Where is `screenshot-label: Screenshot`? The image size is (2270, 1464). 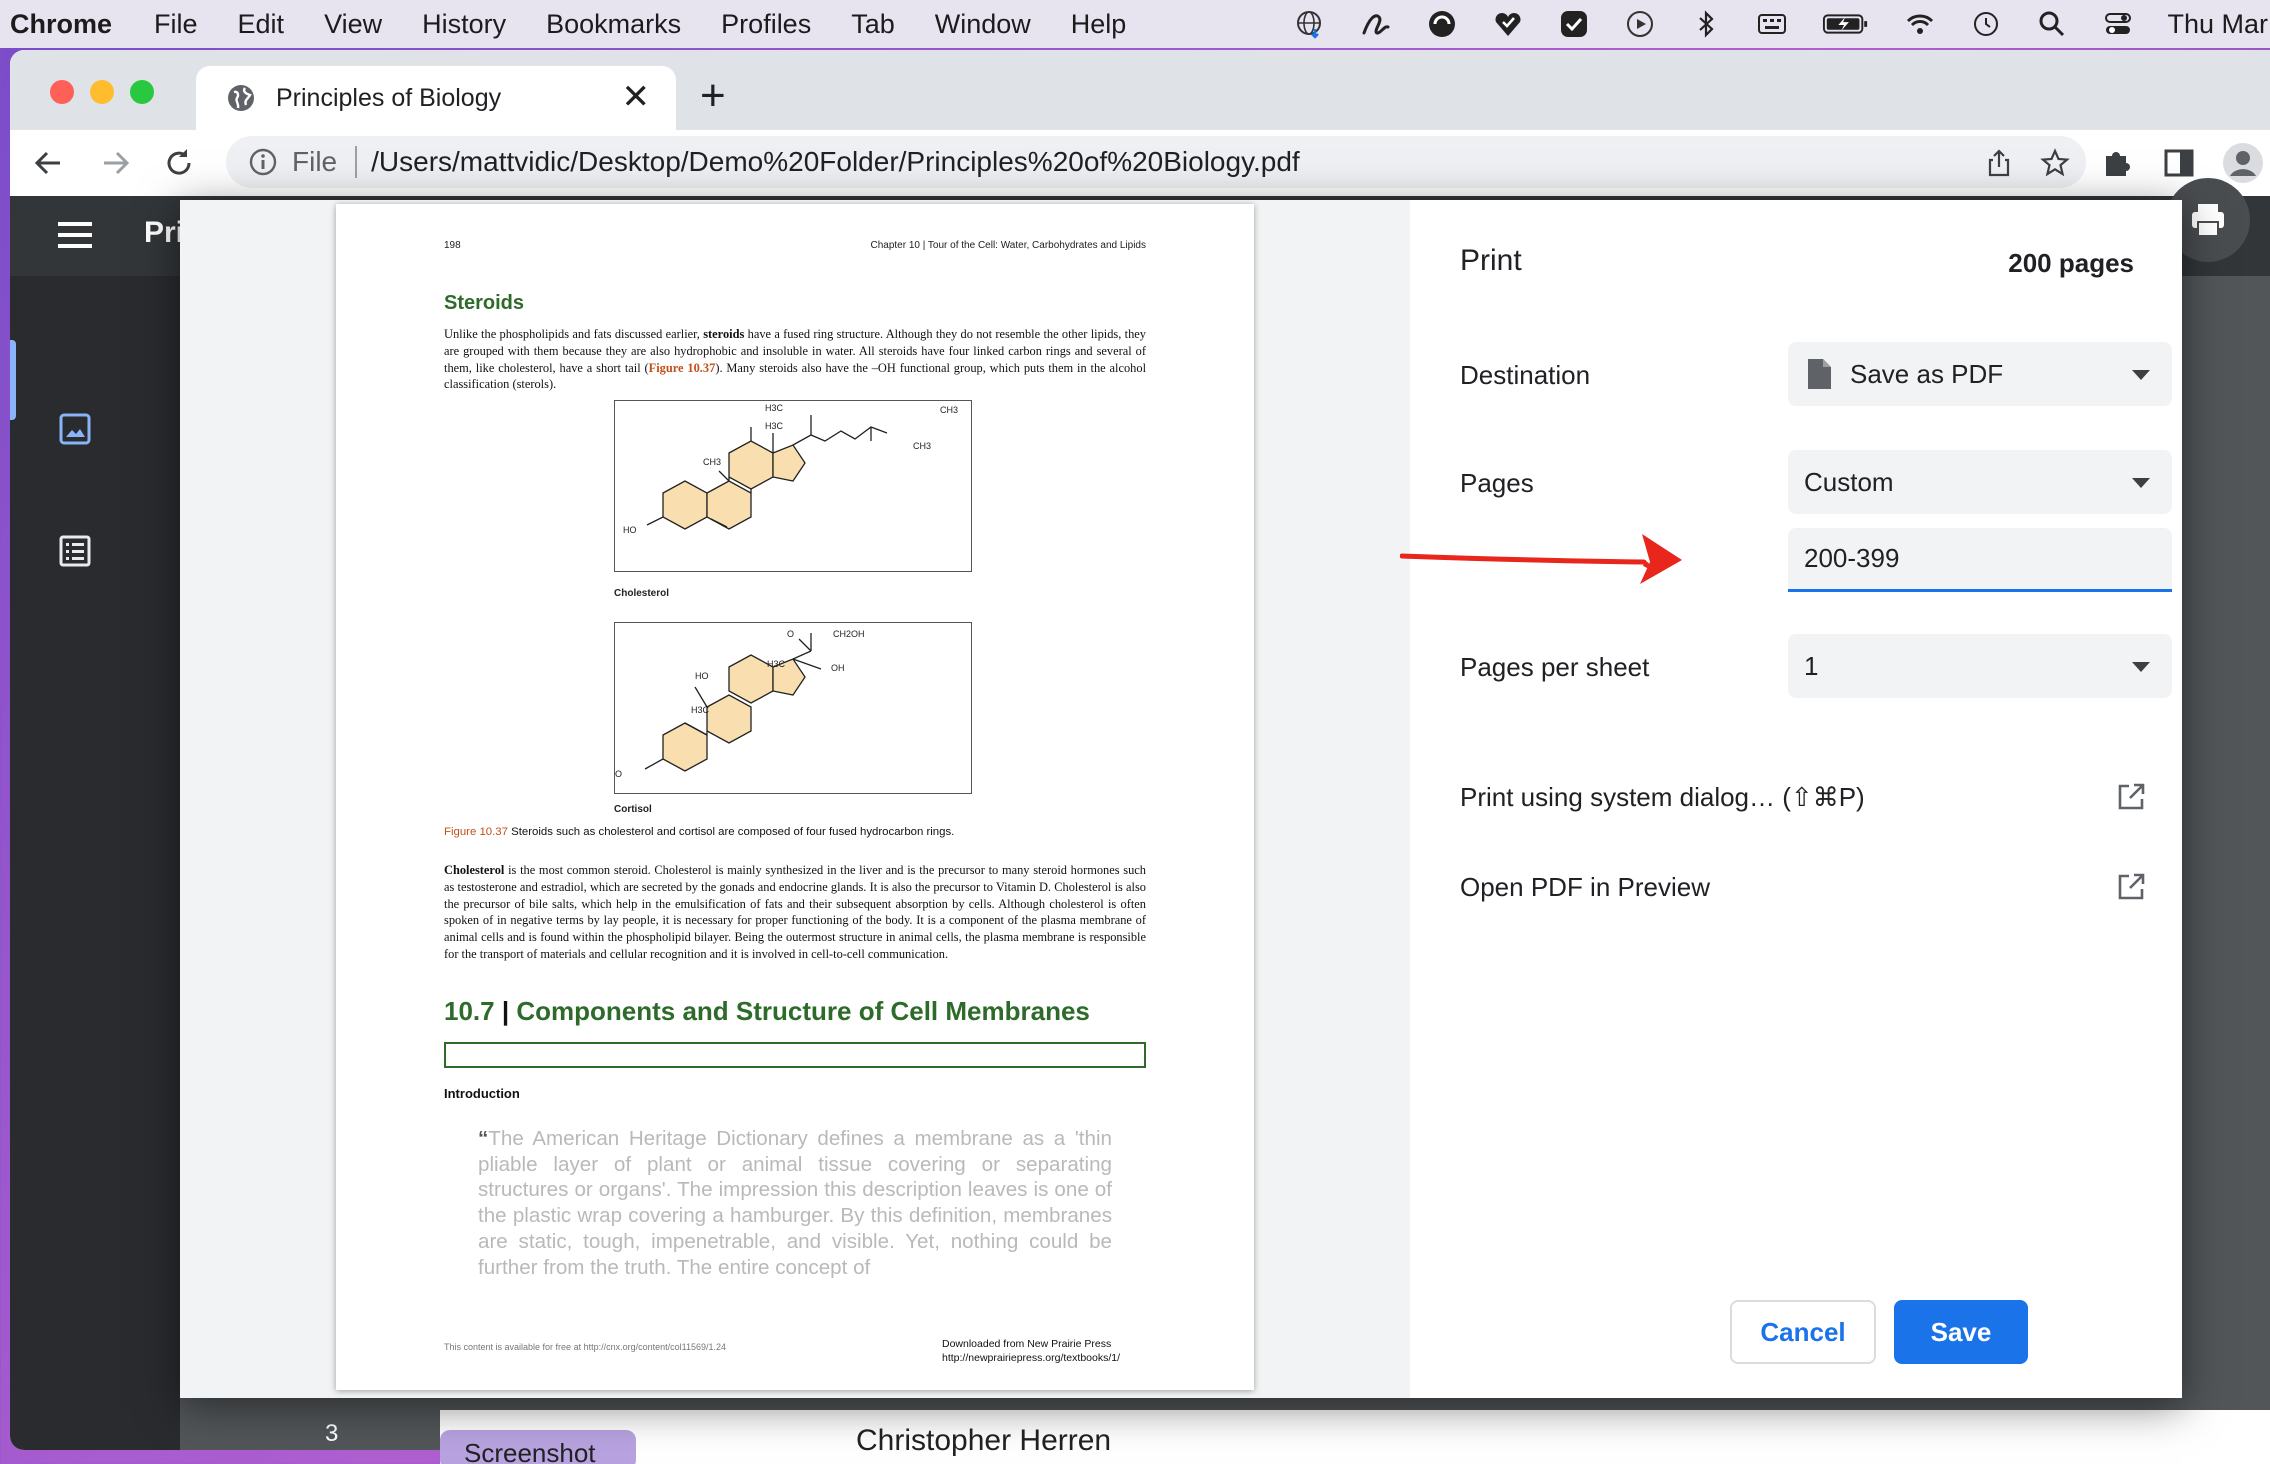
screenshot-label: Screenshot is located at coordinates (538, 1447).